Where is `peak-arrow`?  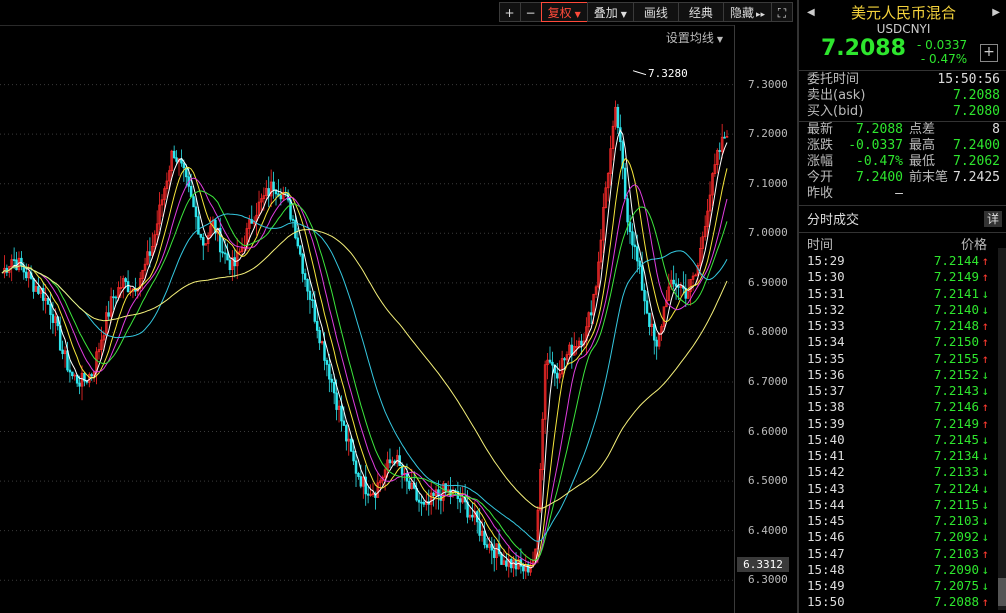 peak-arrow is located at coordinates (639, 73).